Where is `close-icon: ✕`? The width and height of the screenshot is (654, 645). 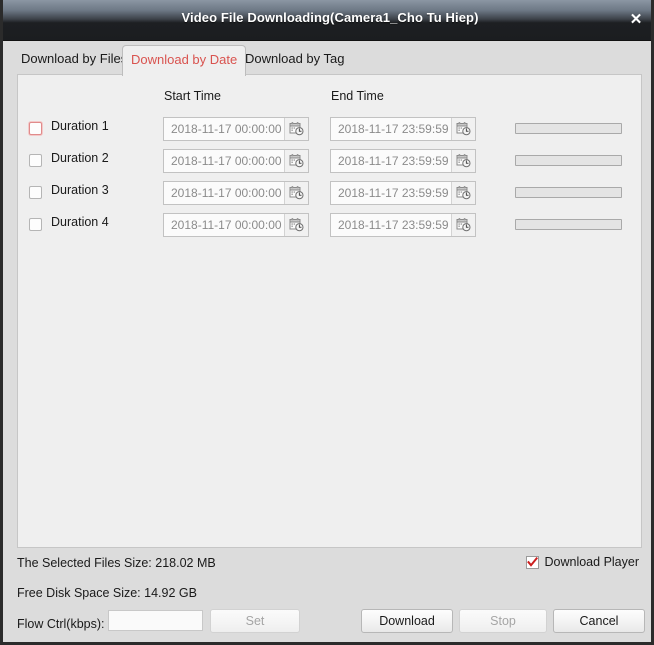
close-icon: ✕ is located at coordinates (636, 20).